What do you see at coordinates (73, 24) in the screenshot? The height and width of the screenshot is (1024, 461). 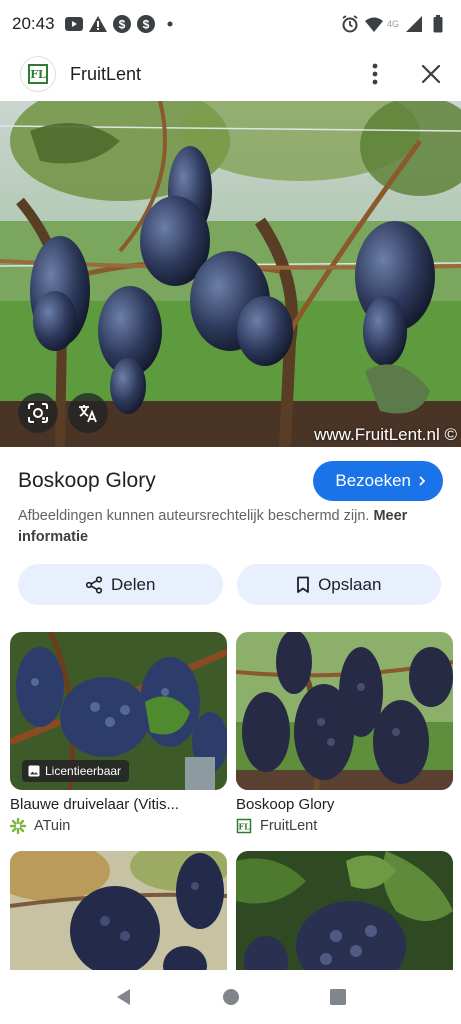 I see `youtube-icon` at bounding box center [73, 24].